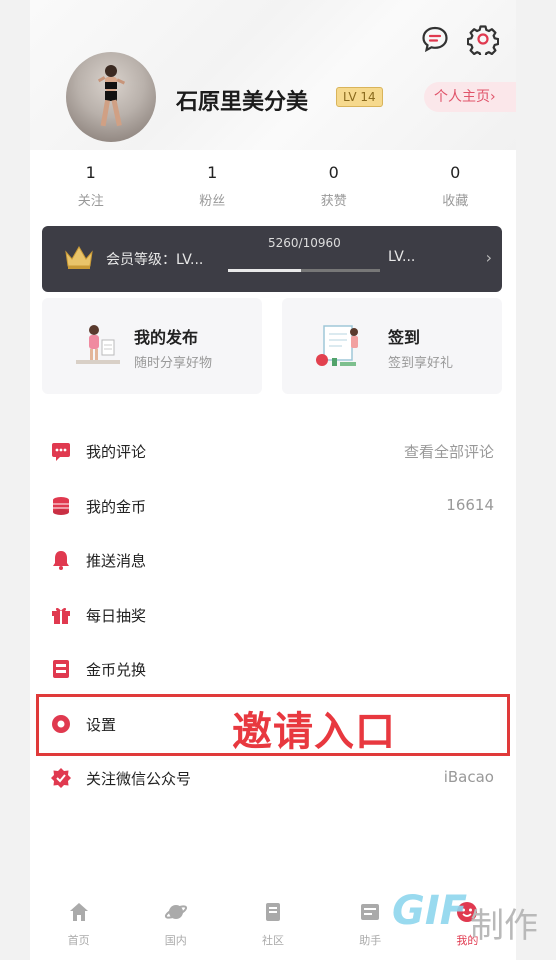 The width and height of the screenshot is (556, 960). What do you see at coordinates (78, 940) in the screenshot?
I see `tab-label: 首页` at bounding box center [78, 940].